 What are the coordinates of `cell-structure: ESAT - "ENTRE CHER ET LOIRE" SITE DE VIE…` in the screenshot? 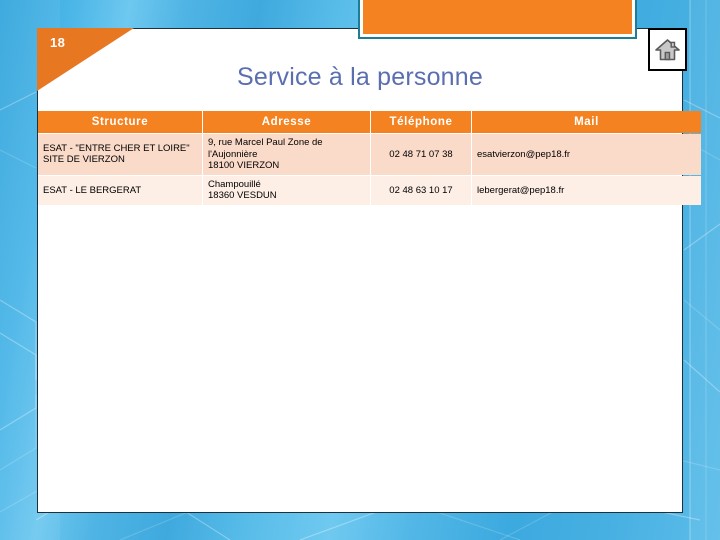 It's located at (120, 154).